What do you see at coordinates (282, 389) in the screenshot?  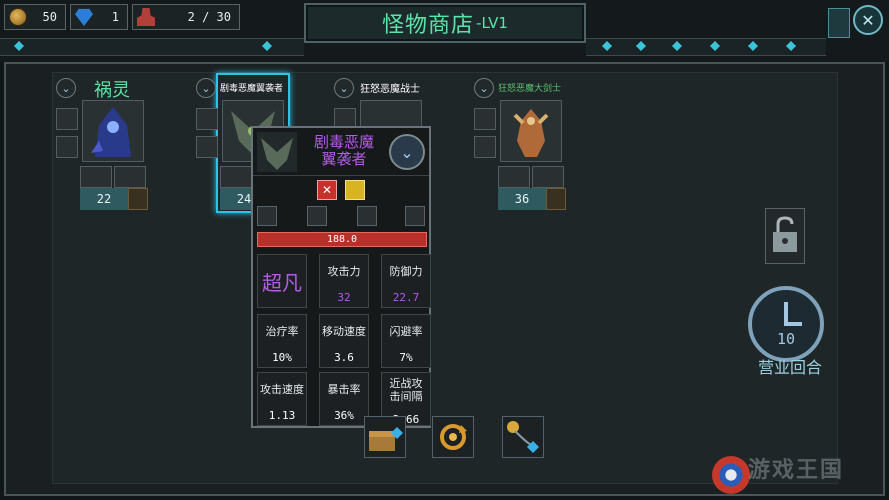 I see `stat-label: 攻击速度` at bounding box center [282, 389].